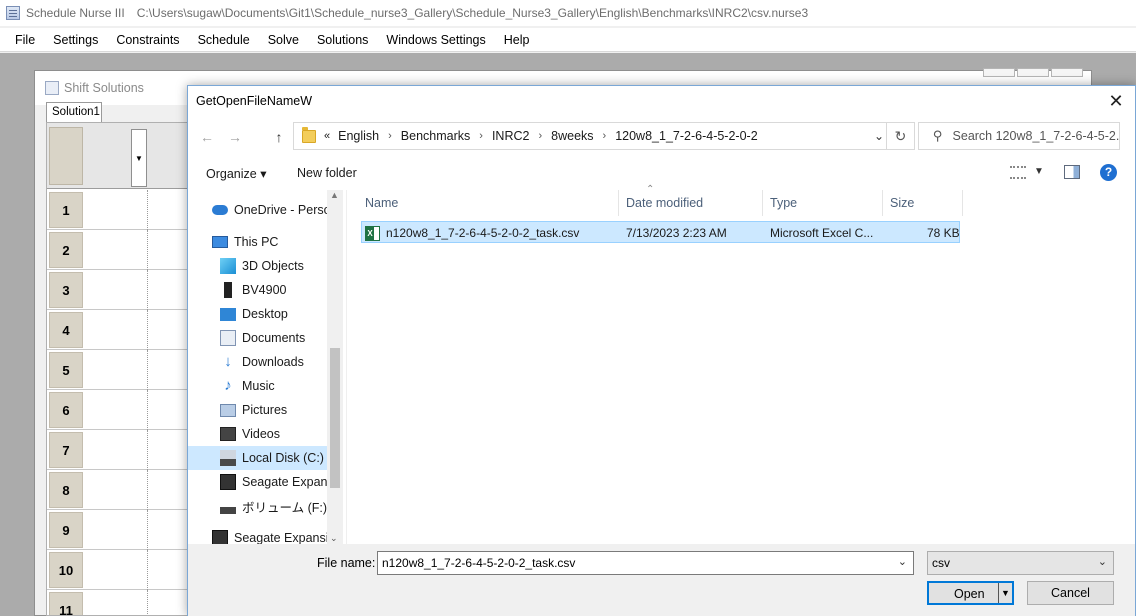 The width and height of the screenshot is (1136, 616). Describe the element at coordinates (335, 418) in the screenshot. I see `scrollbar-thumb` at that location.